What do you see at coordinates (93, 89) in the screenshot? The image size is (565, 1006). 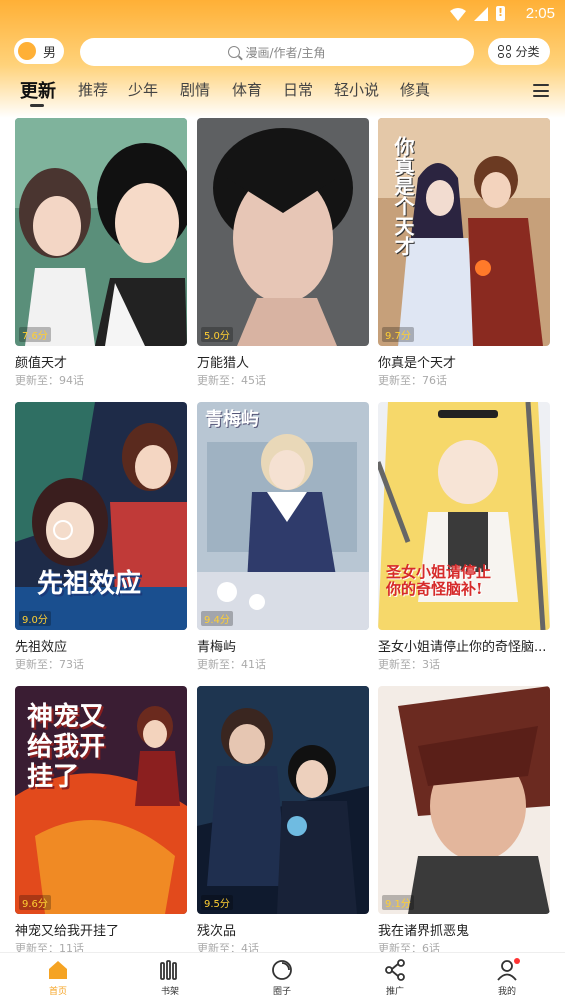 I see `tab-recommend: 推荐` at bounding box center [93, 89].